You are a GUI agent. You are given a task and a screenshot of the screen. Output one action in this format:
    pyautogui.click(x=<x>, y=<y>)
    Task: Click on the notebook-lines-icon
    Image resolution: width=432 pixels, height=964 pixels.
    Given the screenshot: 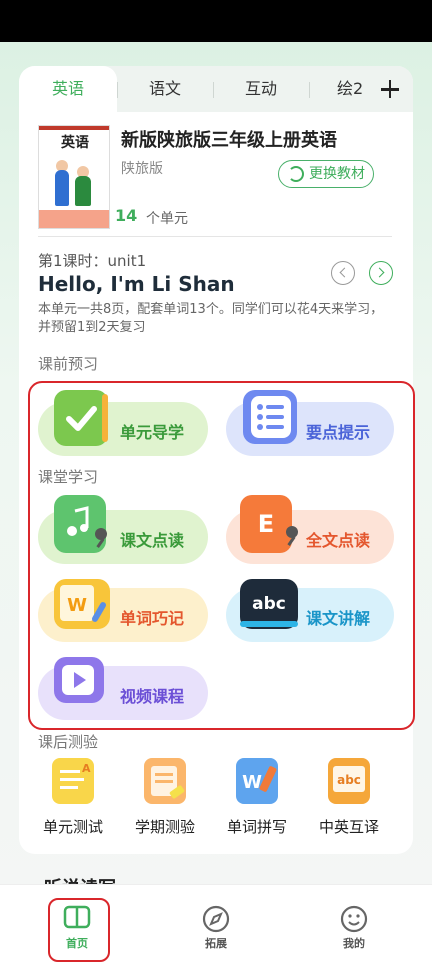 What is the action you would take?
    pyautogui.click(x=168, y=782)
    